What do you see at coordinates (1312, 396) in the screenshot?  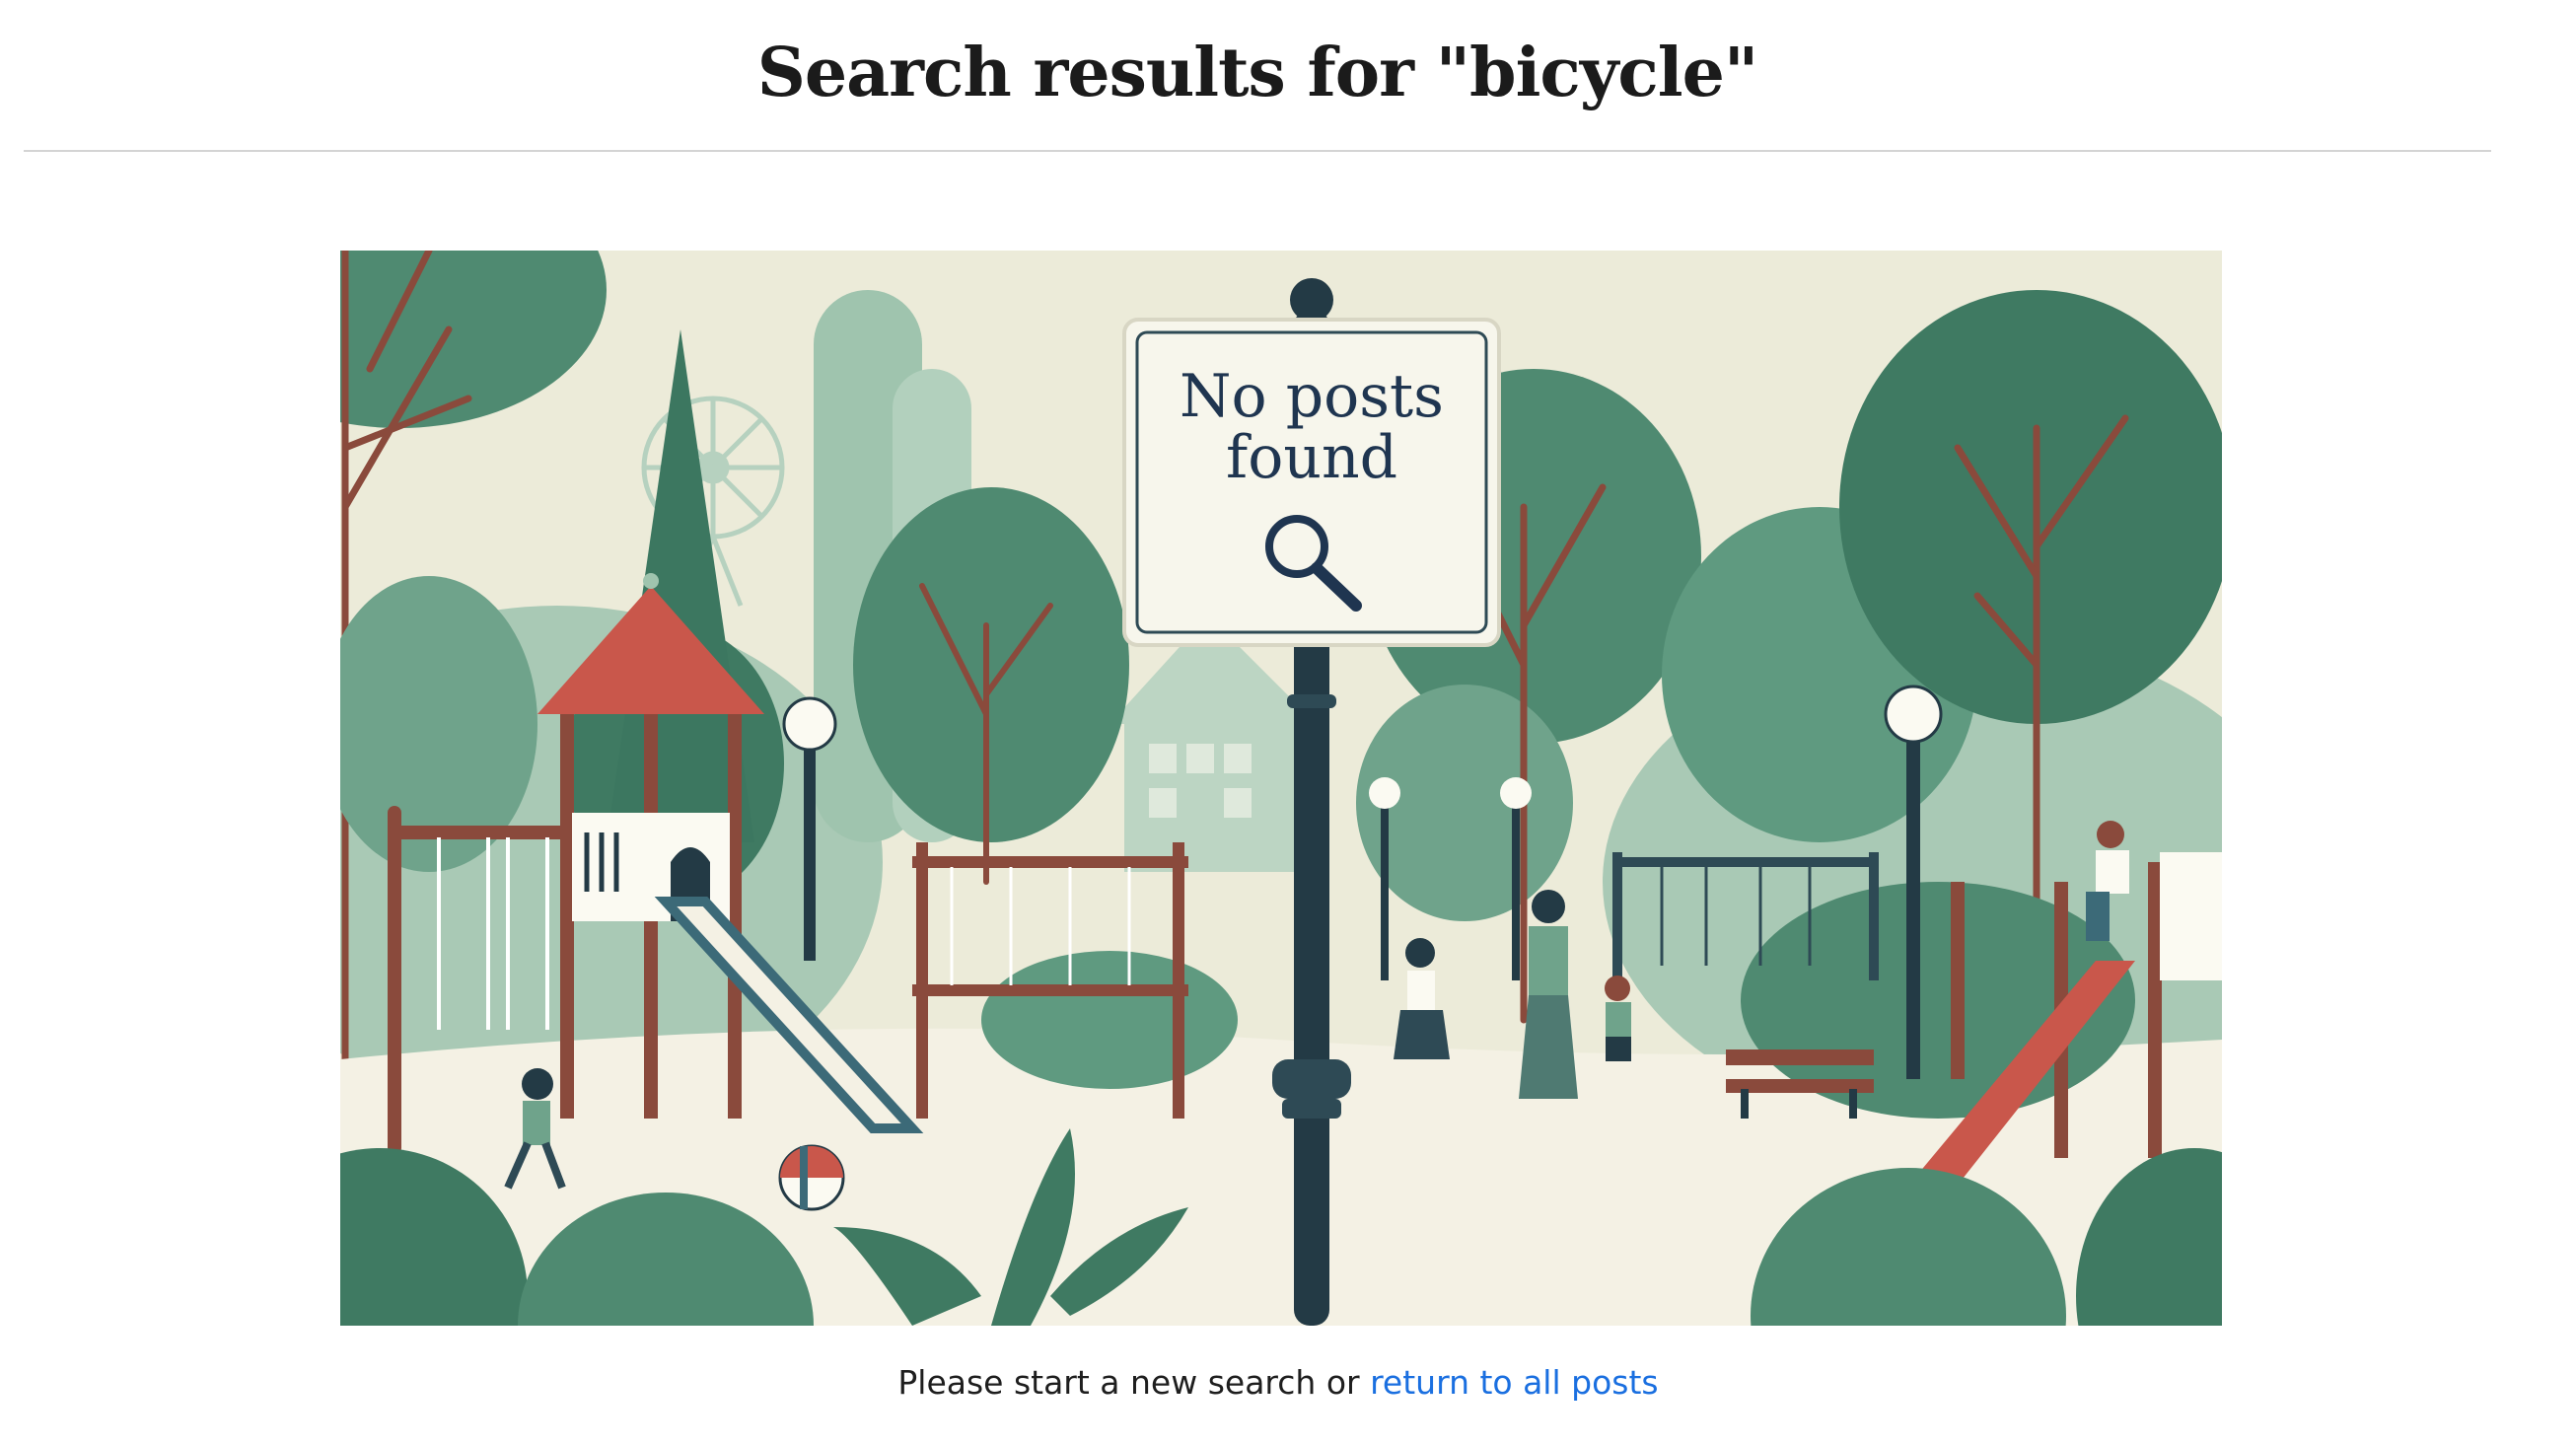 I see `sign-line-1: No posts` at bounding box center [1312, 396].